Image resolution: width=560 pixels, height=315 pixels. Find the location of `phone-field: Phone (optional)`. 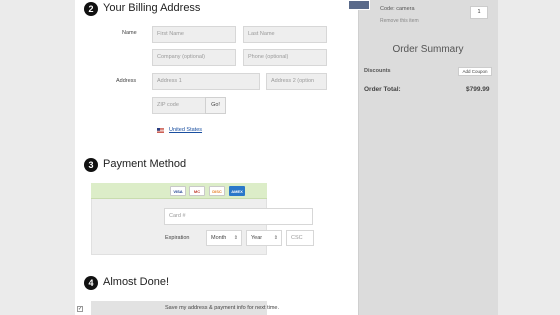

phone-field: Phone (optional) is located at coordinates (285, 57).